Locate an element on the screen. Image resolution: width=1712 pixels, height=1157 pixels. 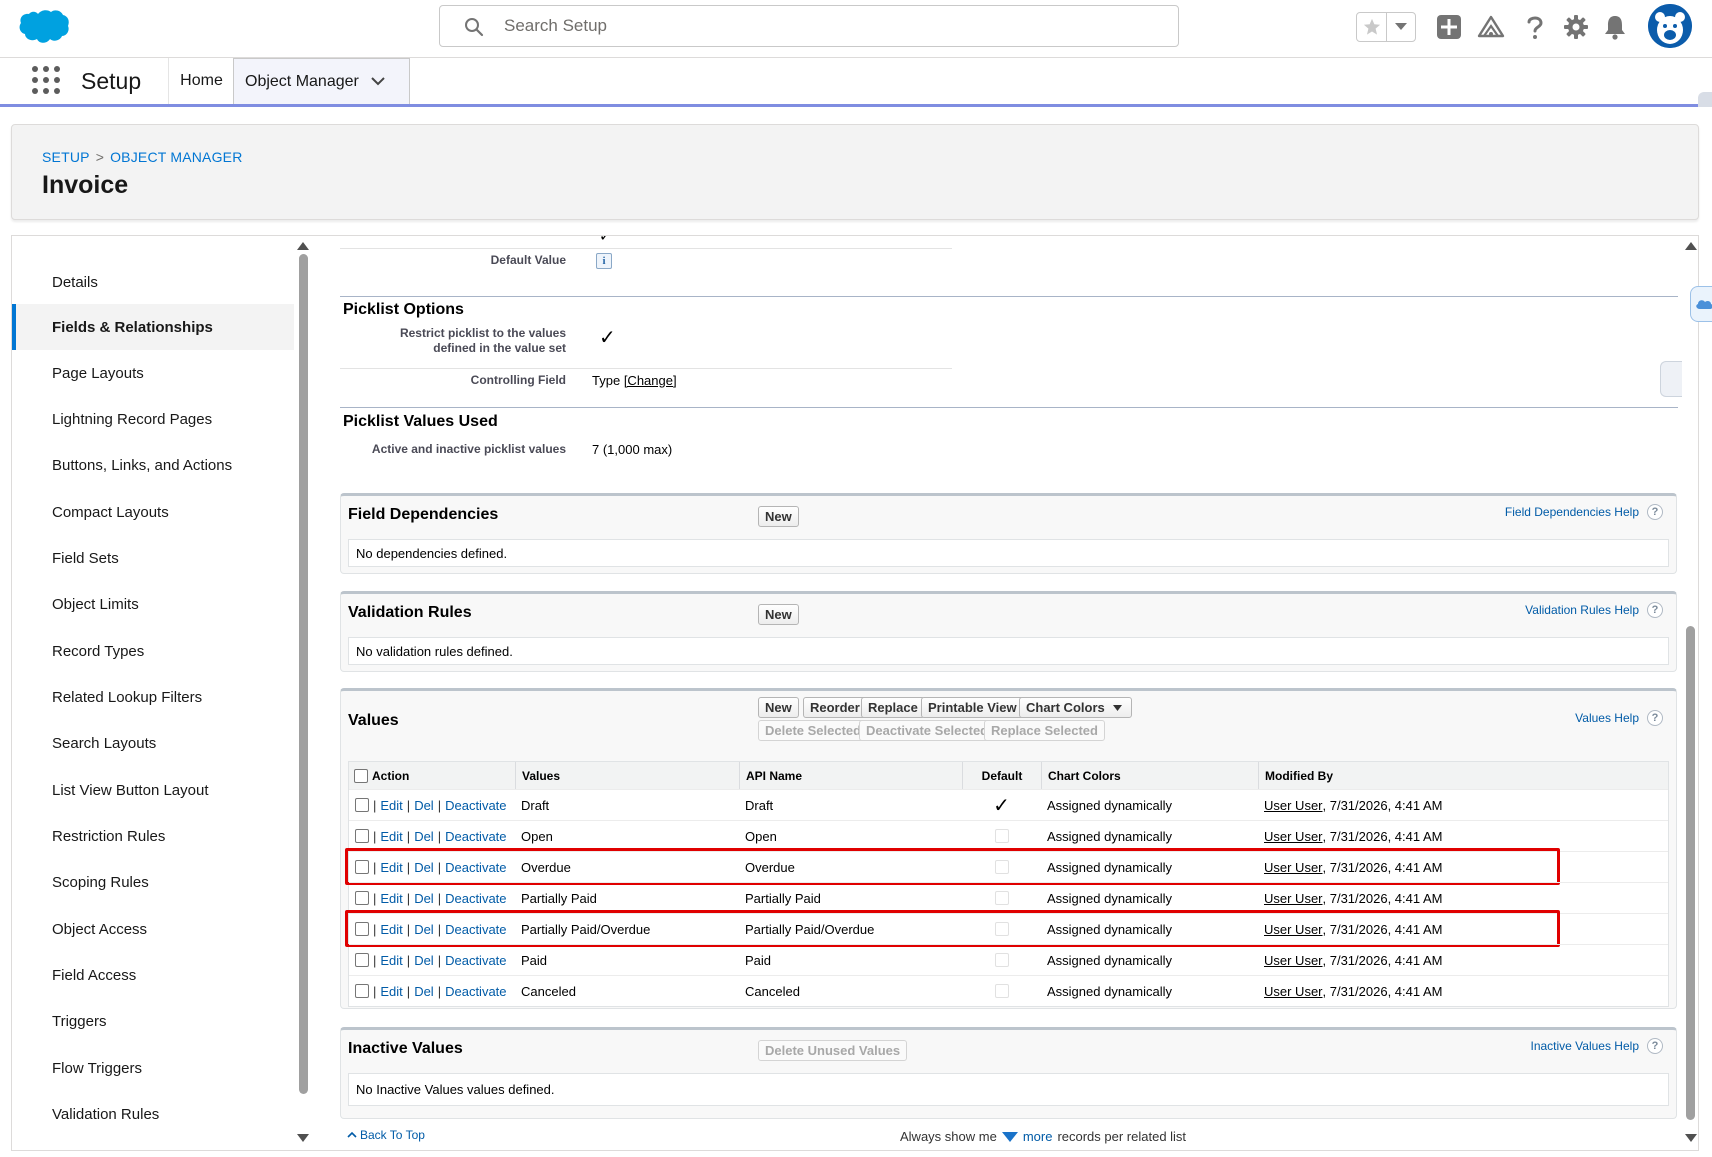
more-link: more is located at coordinates (1038, 1136).